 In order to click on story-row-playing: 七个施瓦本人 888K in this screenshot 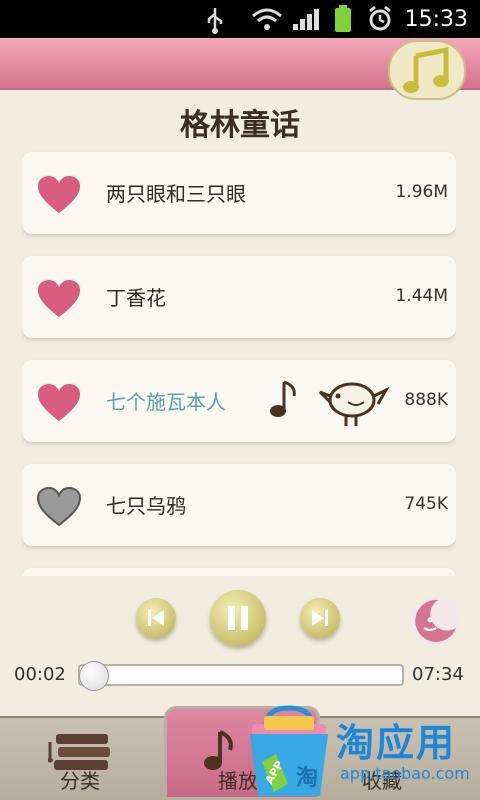, I will do `click(239, 401)`.